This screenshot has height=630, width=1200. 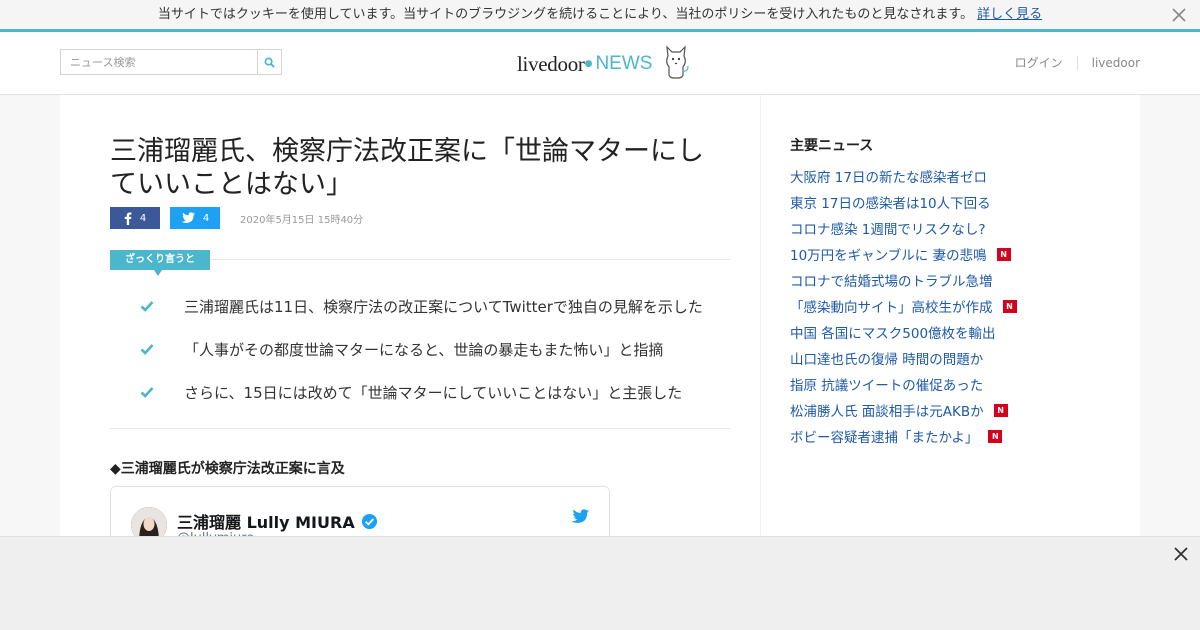 I want to click on publish-date: 2020年5月15日 15時40分, so click(x=302, y=220).